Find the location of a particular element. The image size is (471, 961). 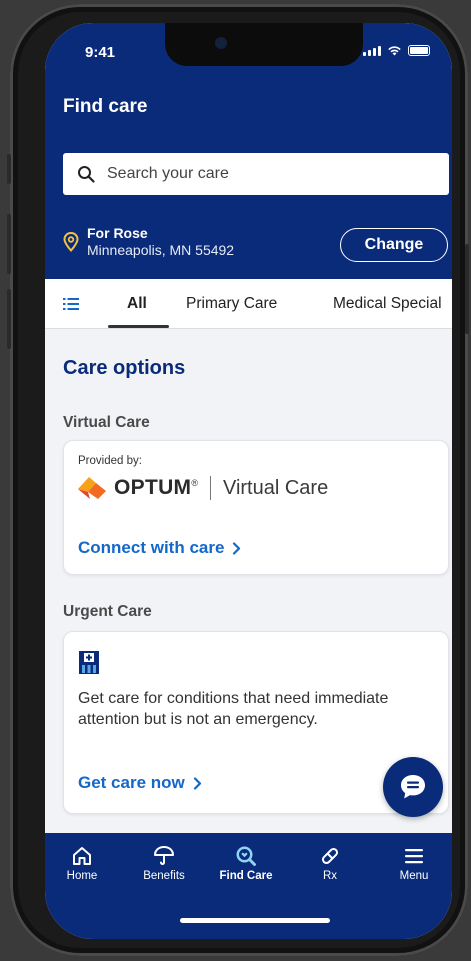

urgent-care-heading: Urgent Care is located at coordinates (107, 611).